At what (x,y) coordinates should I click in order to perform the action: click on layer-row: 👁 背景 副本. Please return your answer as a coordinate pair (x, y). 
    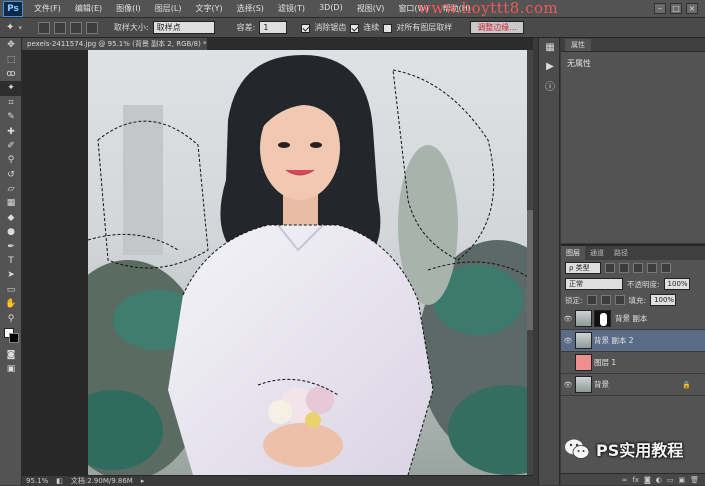
    Looking at the image, I should click on (633, 319).